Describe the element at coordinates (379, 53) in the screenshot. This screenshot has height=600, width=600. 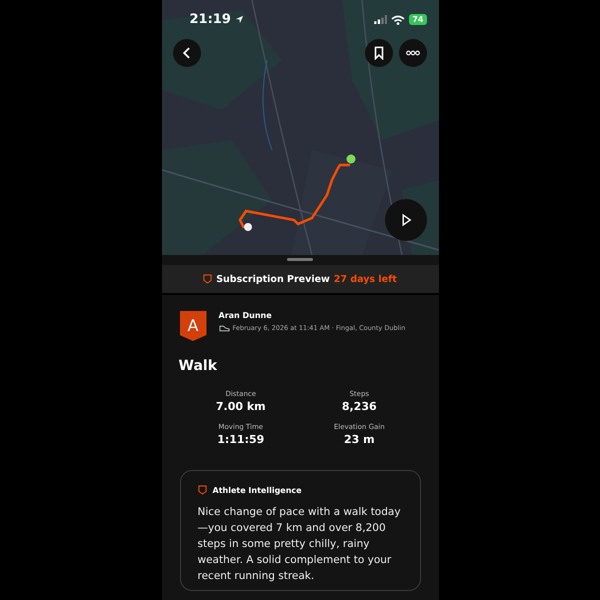
I see `bookmark-icon` at that location.